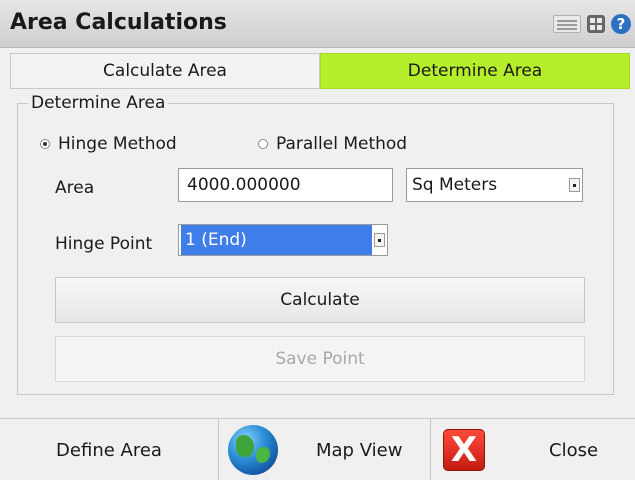  I want to click on help-icon: ?, so click(621, 24).